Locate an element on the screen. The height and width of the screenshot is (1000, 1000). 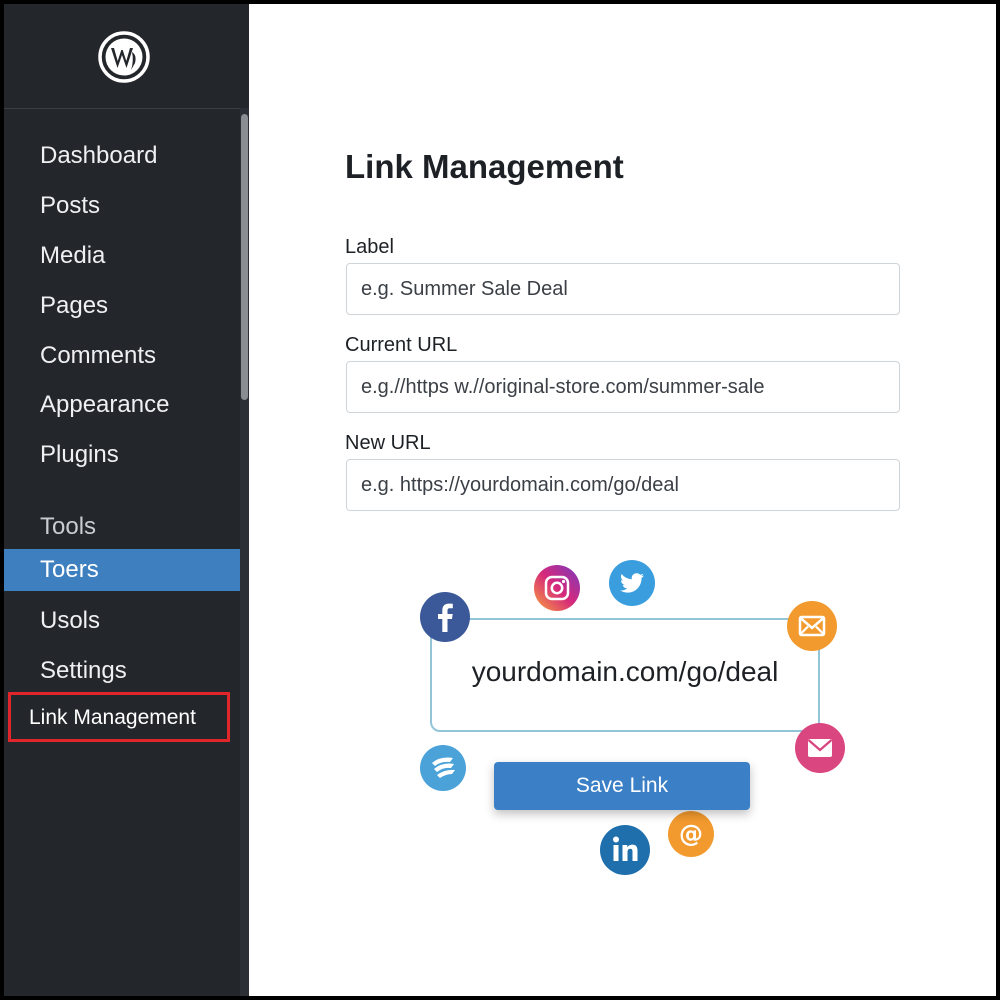
label-input is located at coordinates (623, 289).